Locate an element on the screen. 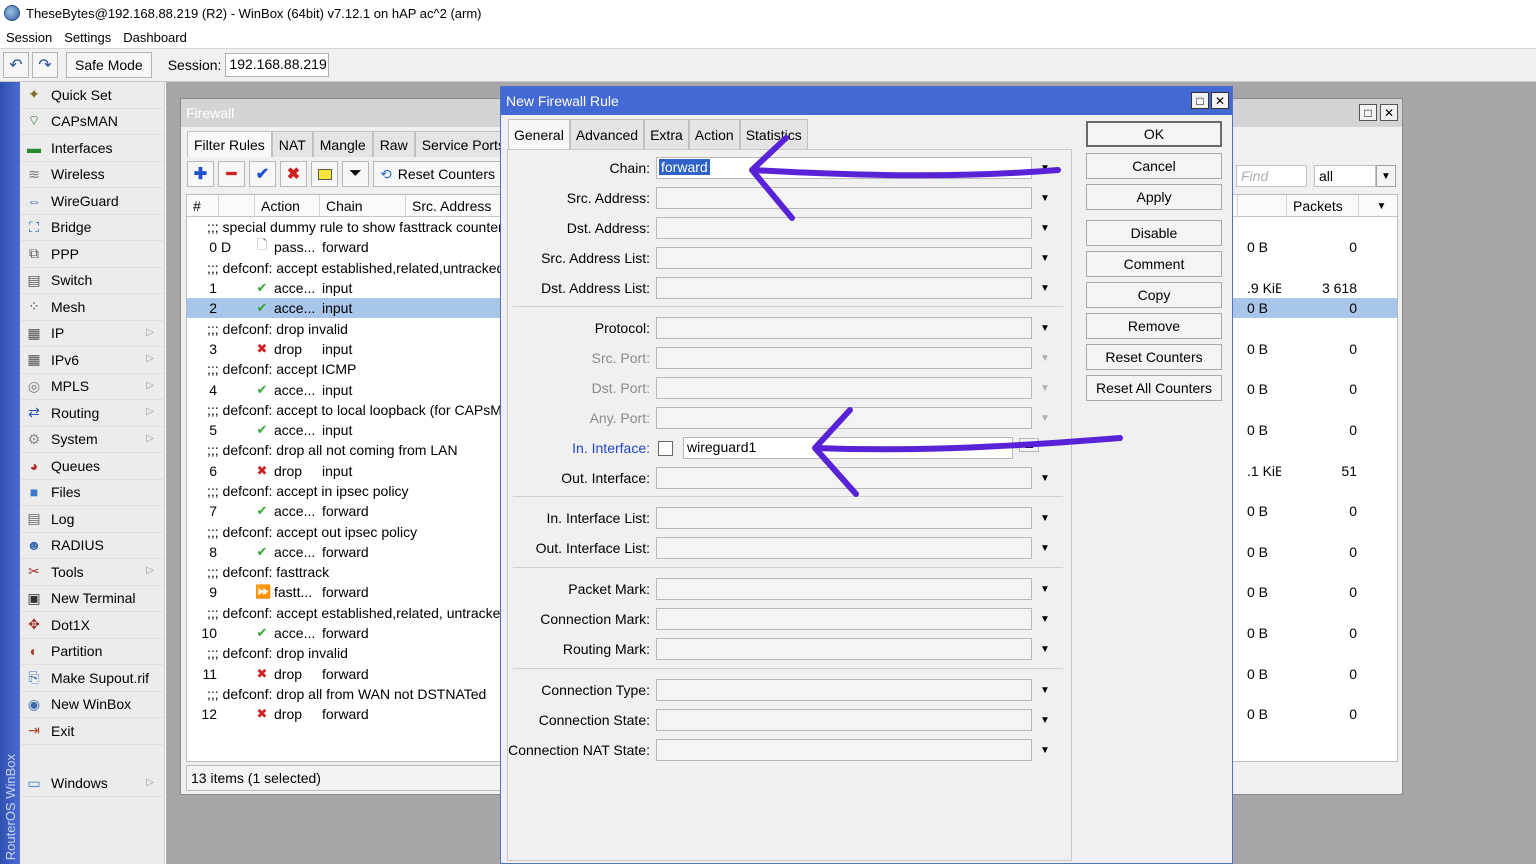 The image size is (1536, 864). out-interface-list-dropdown-icon: ▼ is located at coordinates (1045, 548).